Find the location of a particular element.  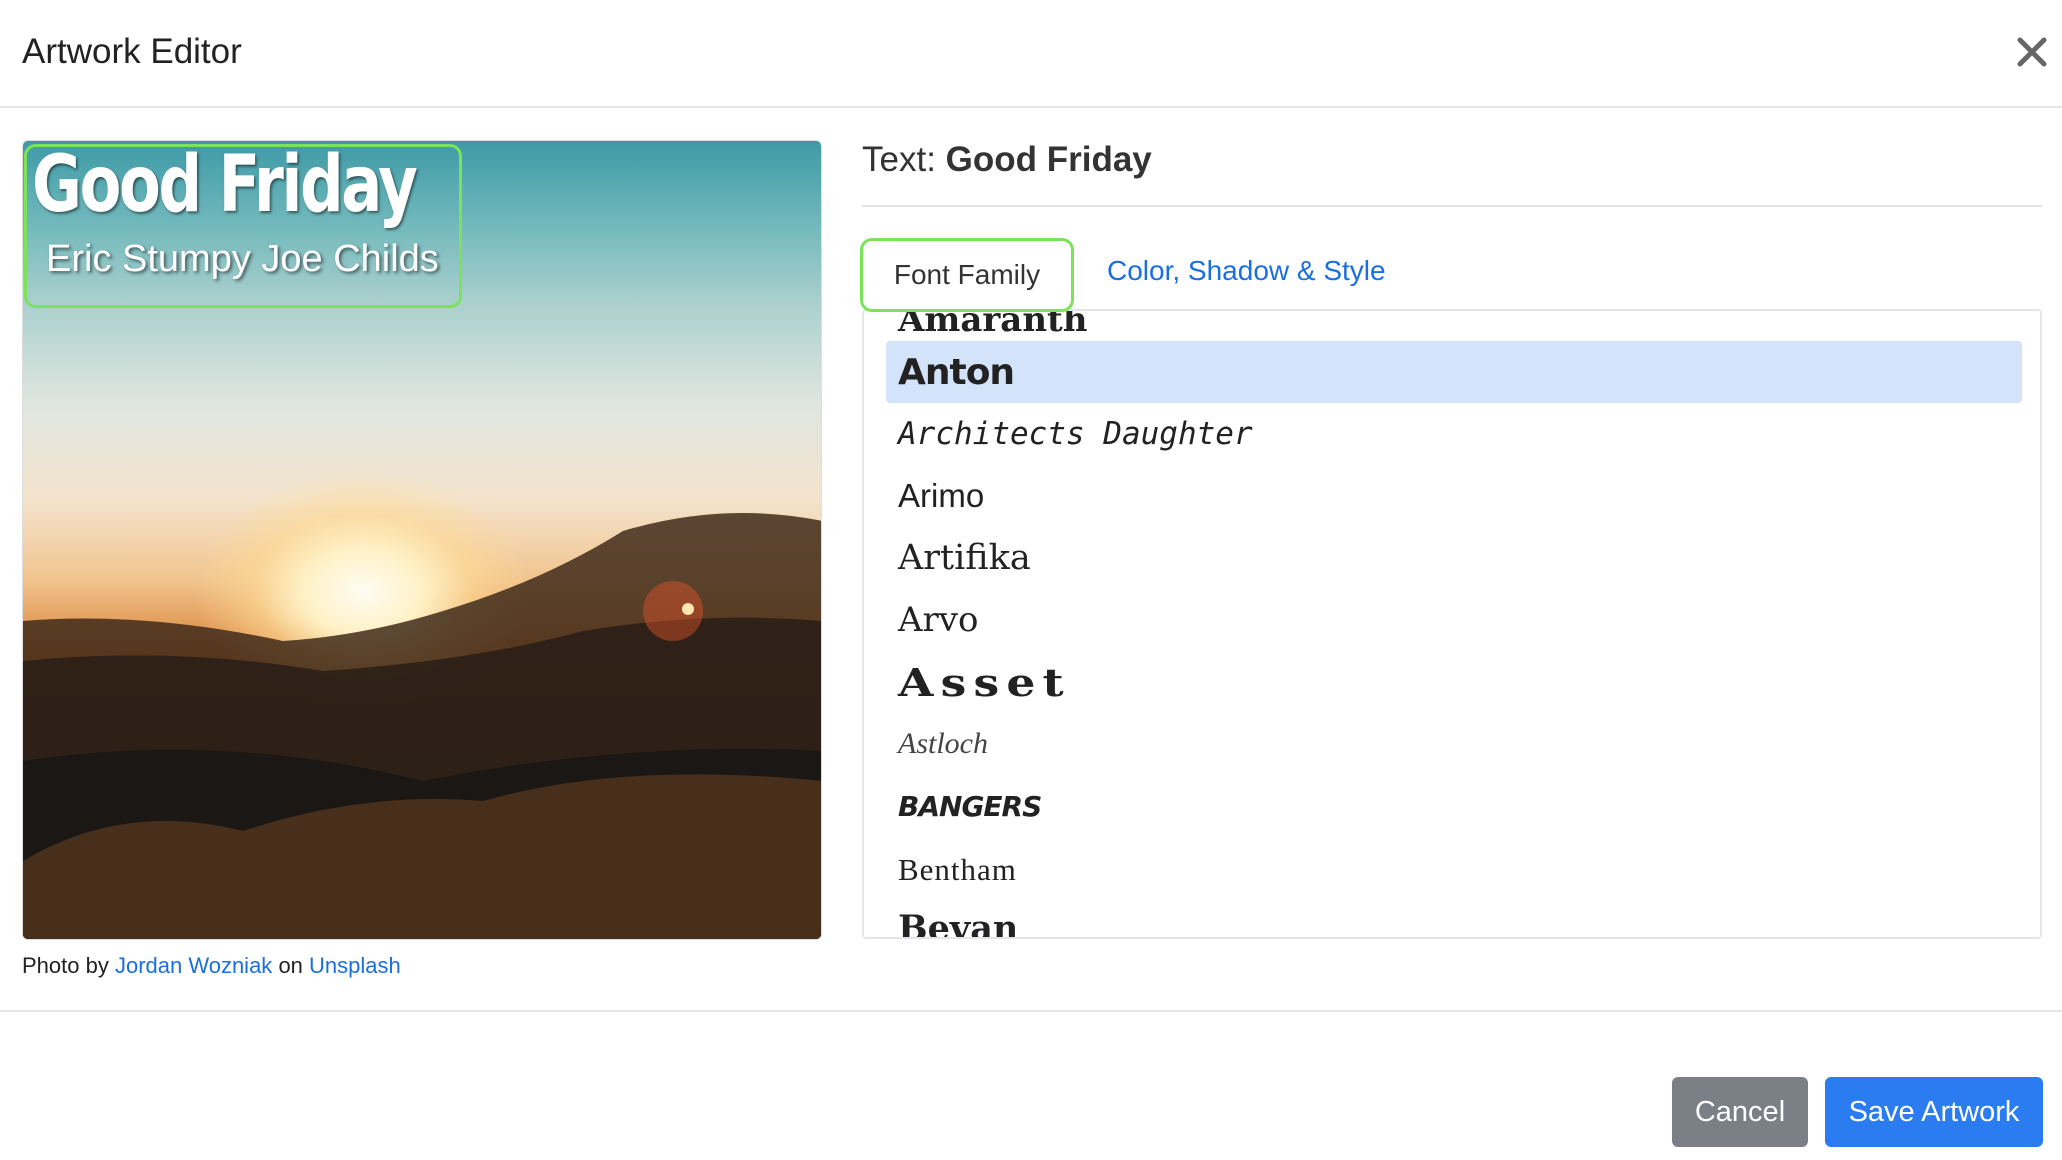

text-label: Text: is located at coordinates (899, 159).